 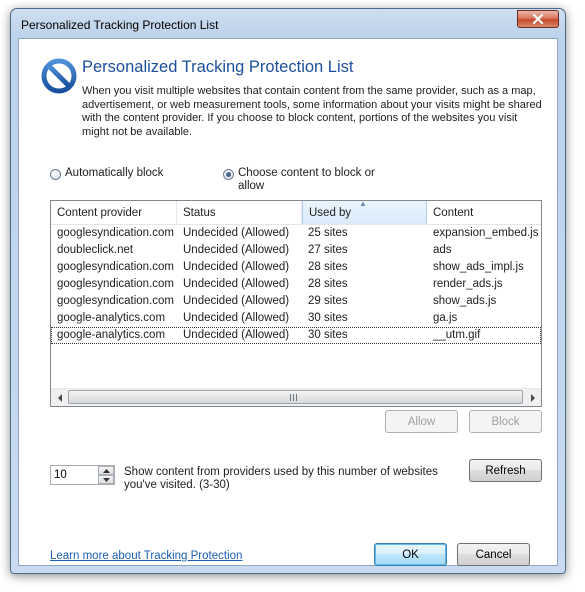 I want to click on page-title: Personalized Tracking Protection List, so click(x=218, y=67).